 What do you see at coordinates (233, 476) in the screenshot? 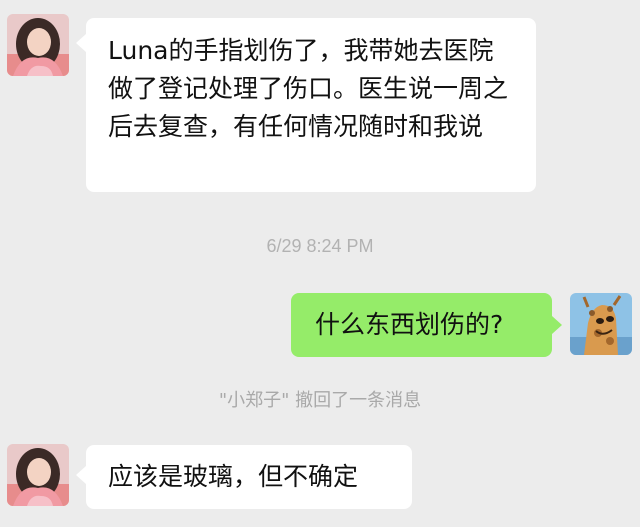
I see `message-text: 应该是玻璃，但不确定` at bounding box center [233, 476].